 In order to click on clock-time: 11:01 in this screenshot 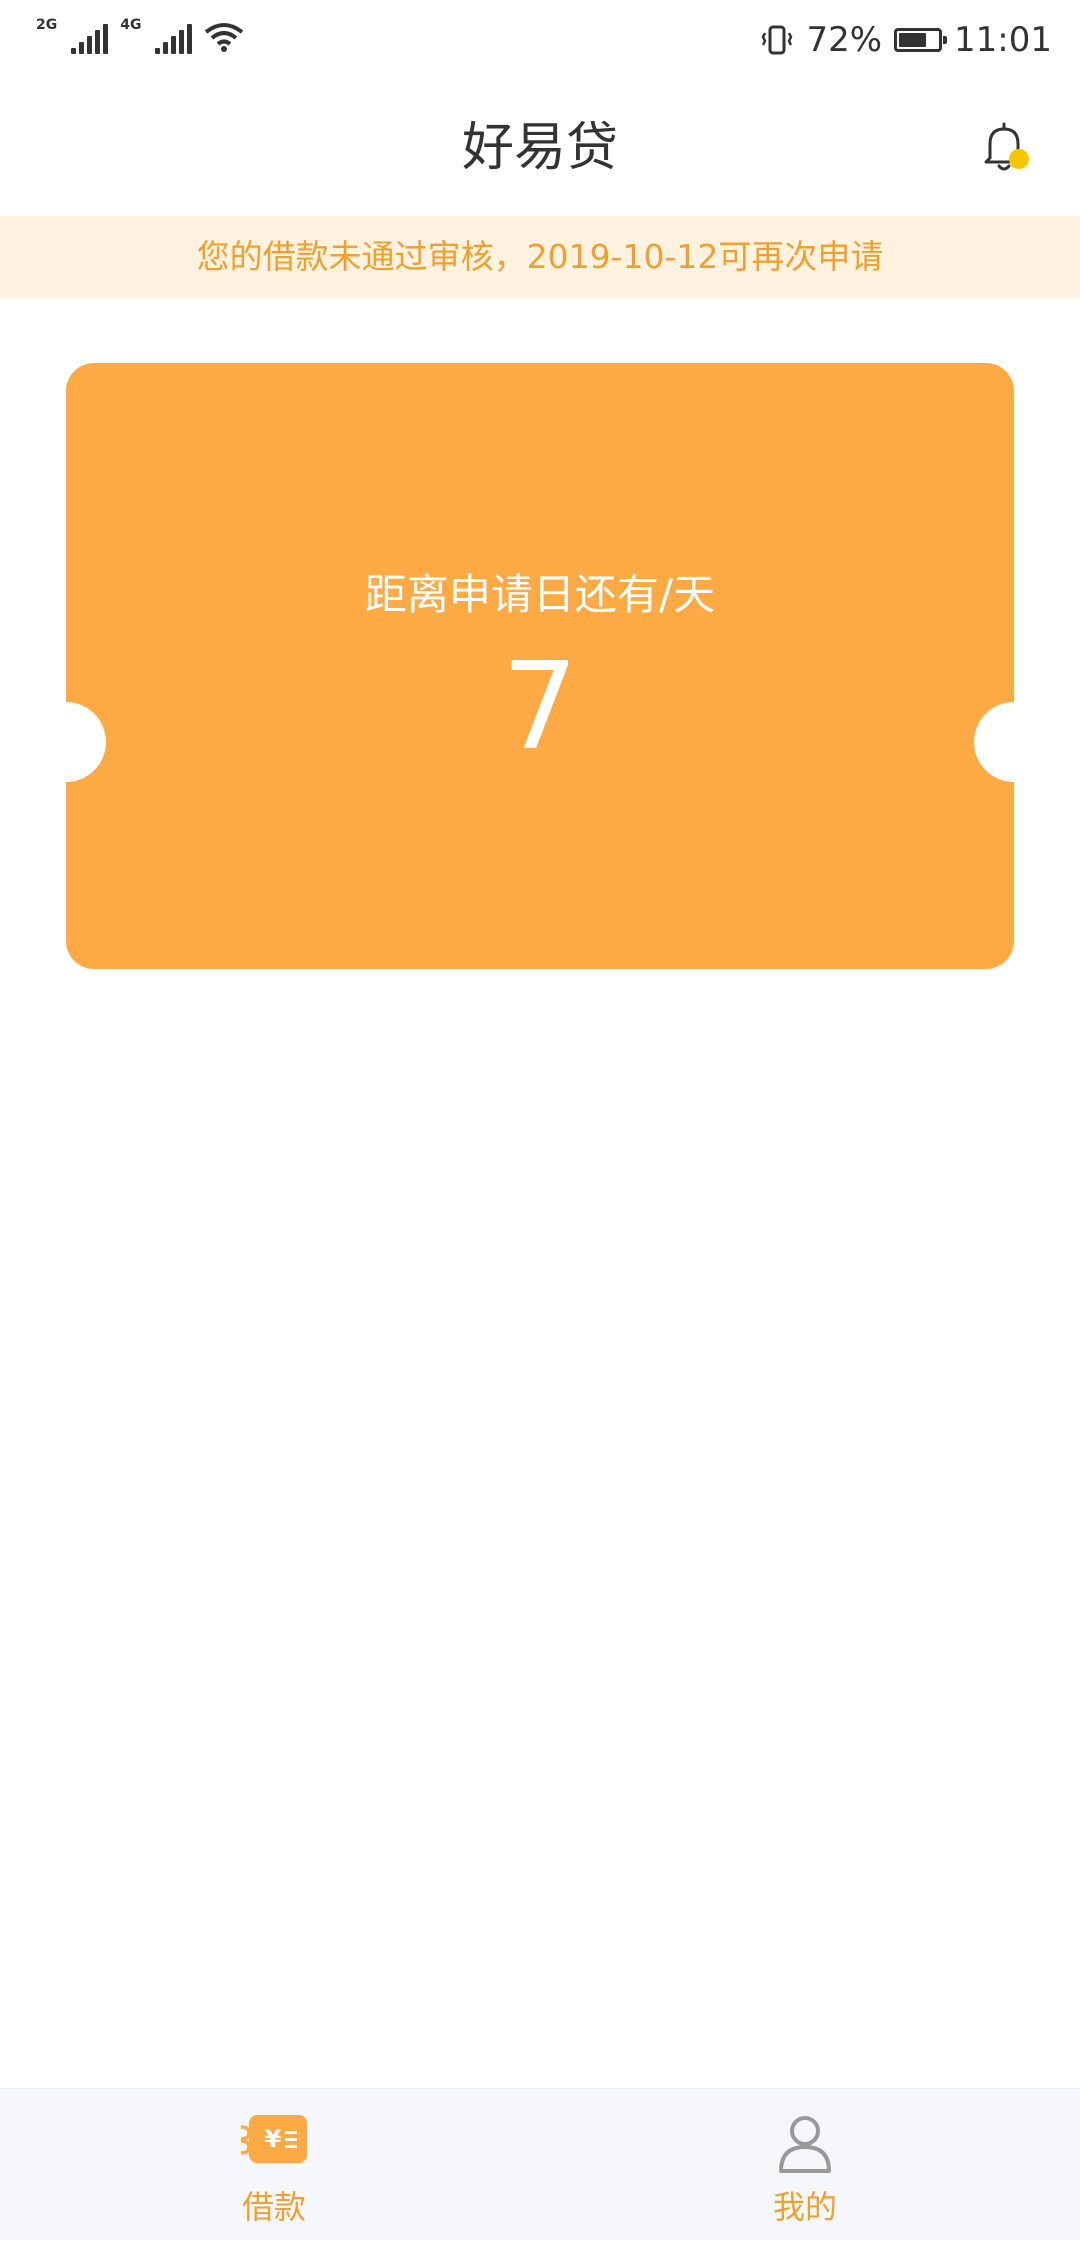, I will do `click(1003, 40)`.